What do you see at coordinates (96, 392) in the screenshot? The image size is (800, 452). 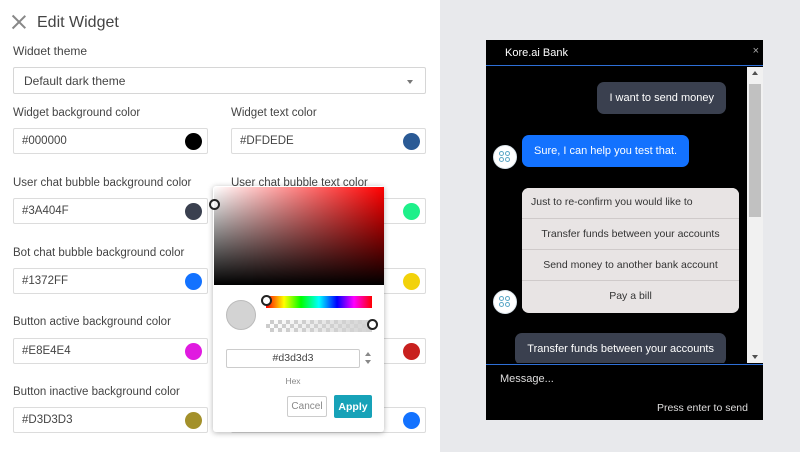 I see `button-inactive-bg-label: Button inactive background color` at bounding box center [96, 392].